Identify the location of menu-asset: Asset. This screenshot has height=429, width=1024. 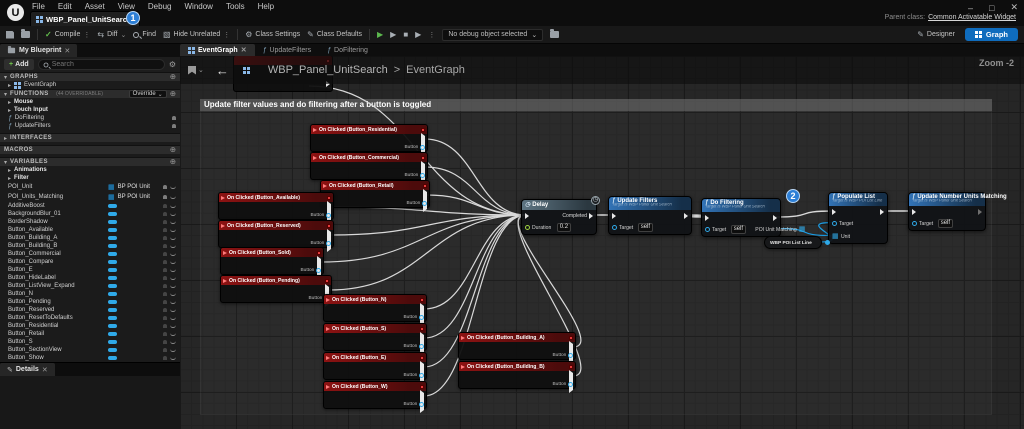
(95, 6).